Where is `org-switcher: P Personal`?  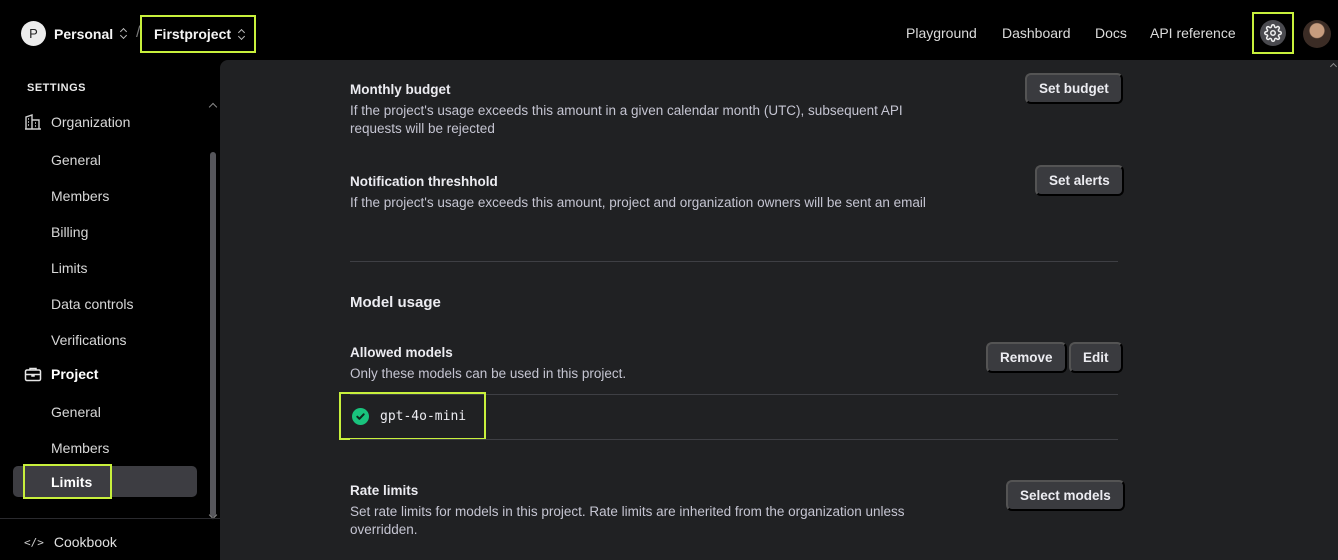
org-switcher: P Personal is located at coordinates (74, 33).